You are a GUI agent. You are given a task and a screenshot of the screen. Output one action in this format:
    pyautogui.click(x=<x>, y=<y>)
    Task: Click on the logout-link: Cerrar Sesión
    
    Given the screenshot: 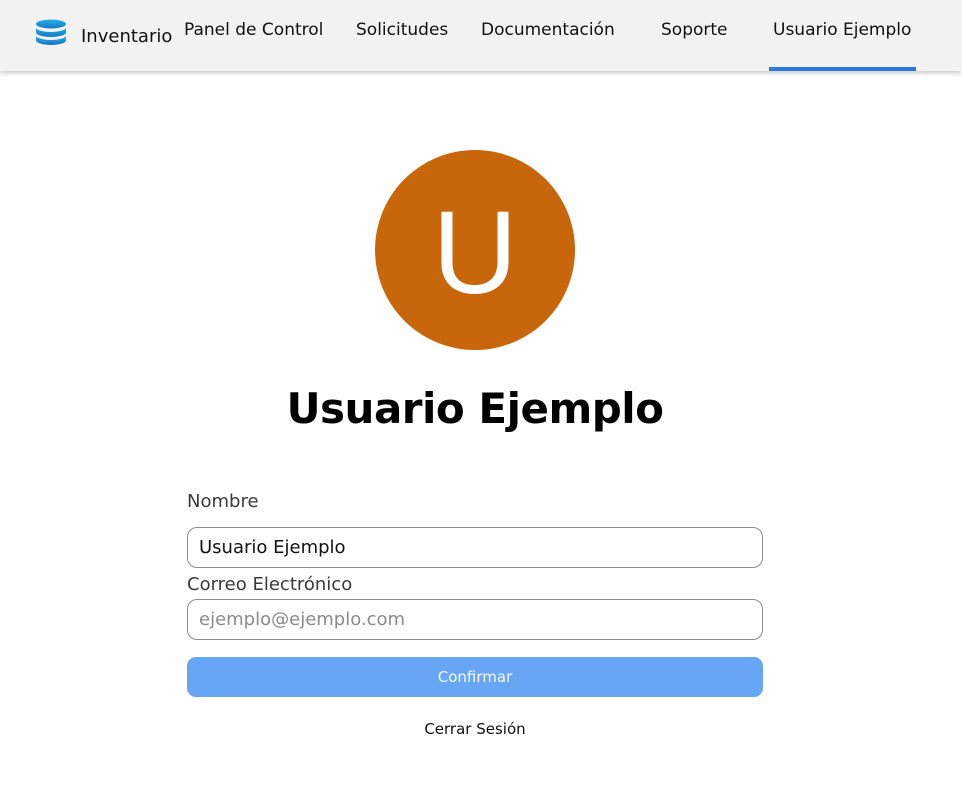 What is the action you would take?
    pyautogui.click(x=475, y=729)
    